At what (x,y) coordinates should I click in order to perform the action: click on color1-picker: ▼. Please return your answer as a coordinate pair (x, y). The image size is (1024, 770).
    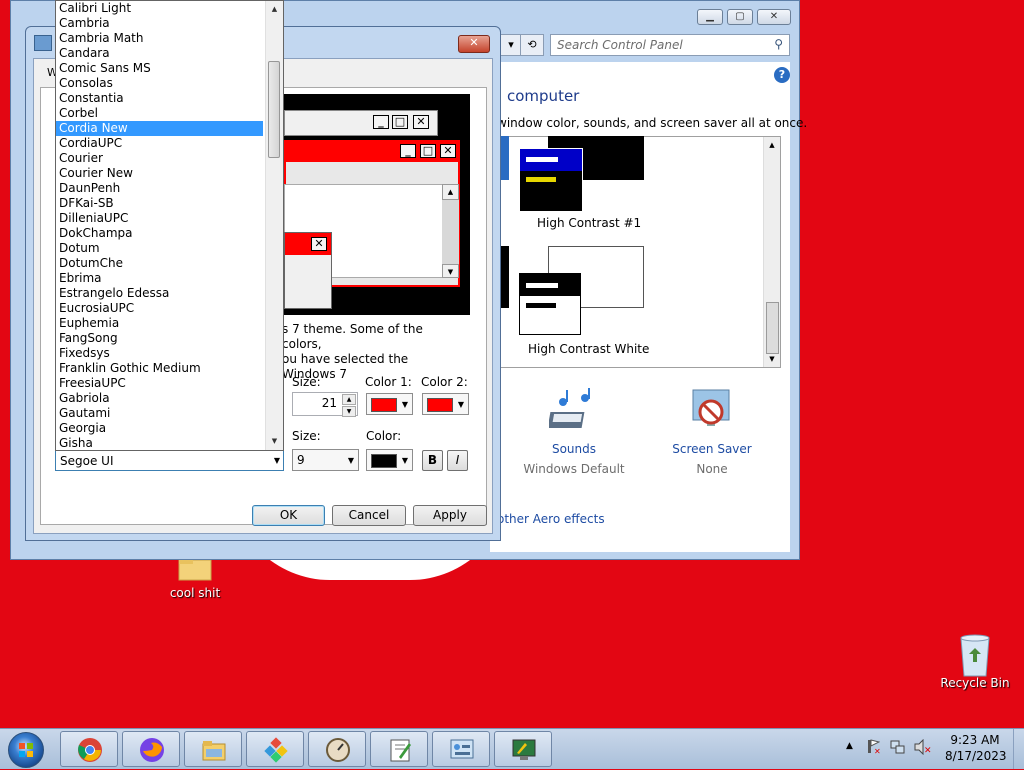
    Looking at the image, I should click on (389, 404).